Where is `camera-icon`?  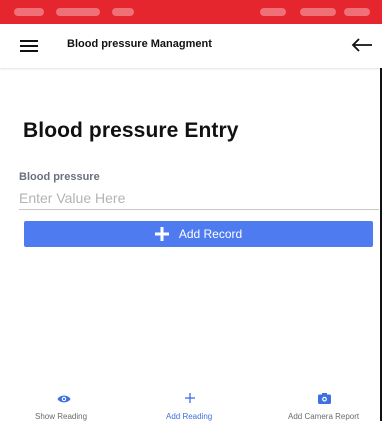
camera-icon is located at coordinates (324, 398).